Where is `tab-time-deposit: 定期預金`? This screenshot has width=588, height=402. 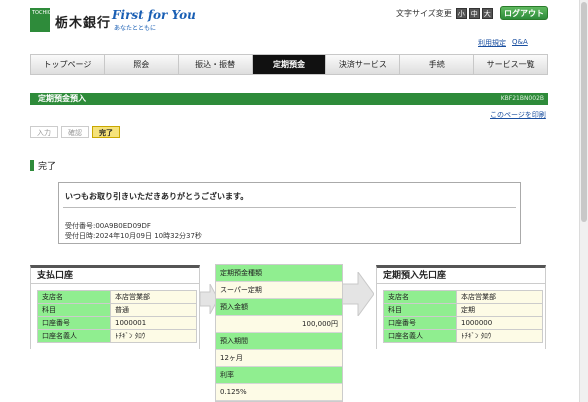
tab-time-deposit: 定期預金 is located at coordinates (289, 64).